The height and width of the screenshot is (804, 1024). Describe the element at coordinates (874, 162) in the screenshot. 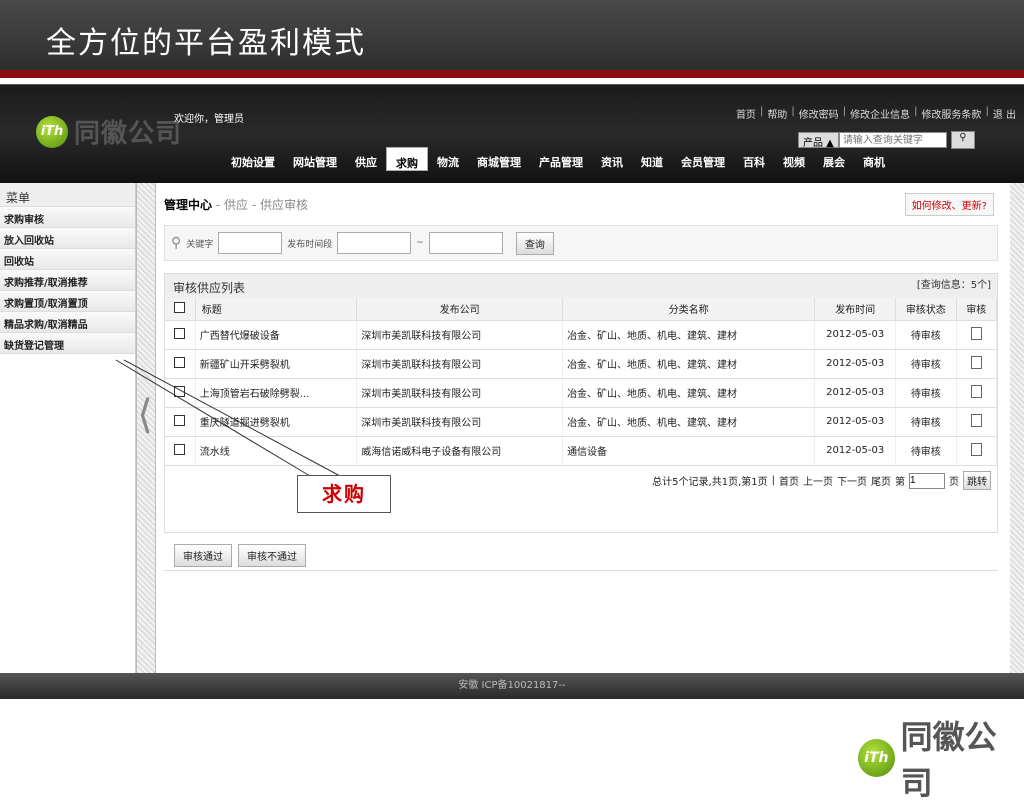

I see `nav-business: 商机` at that location.